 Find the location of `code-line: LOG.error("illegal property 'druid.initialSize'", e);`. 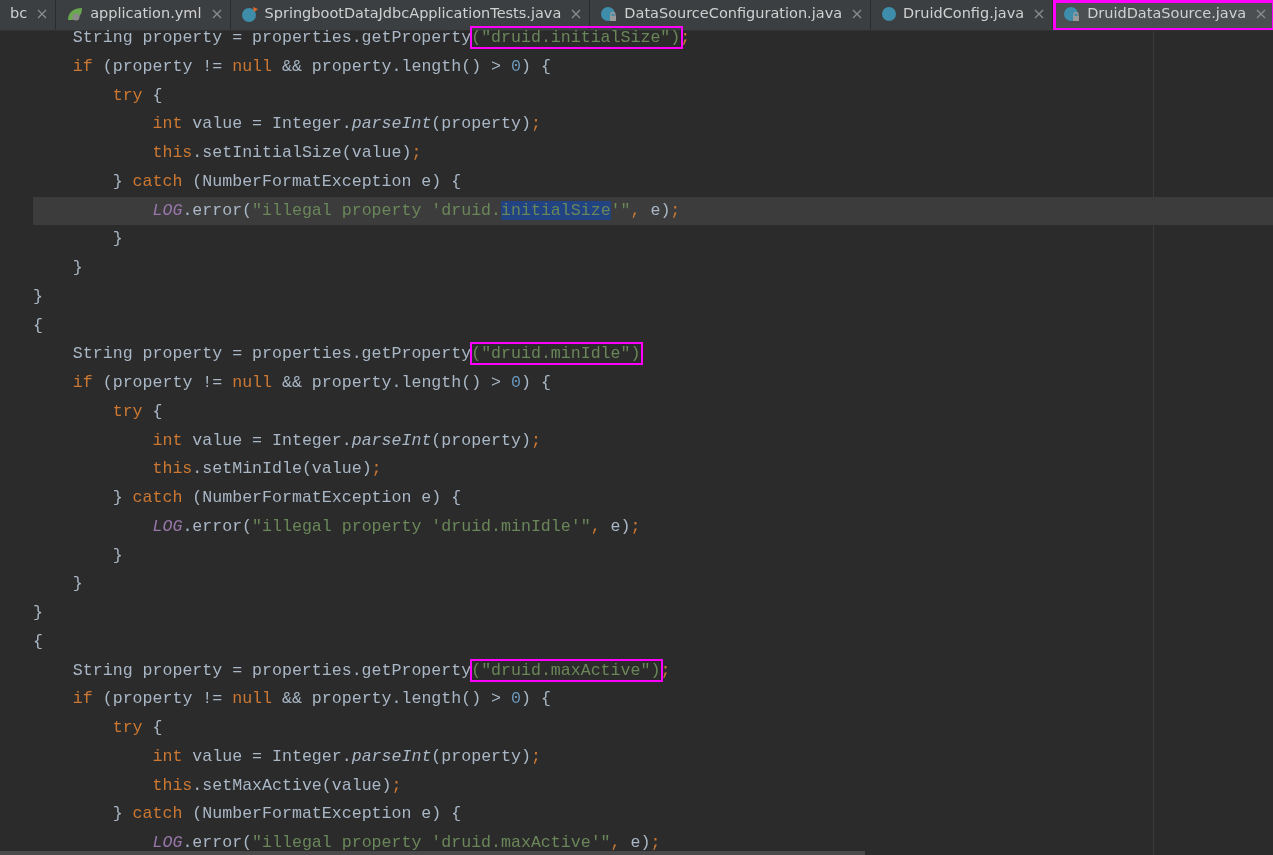

code-line: LOG.error("illegal property 'druid.initialSize'", e); is located at coordinates (416, 210).